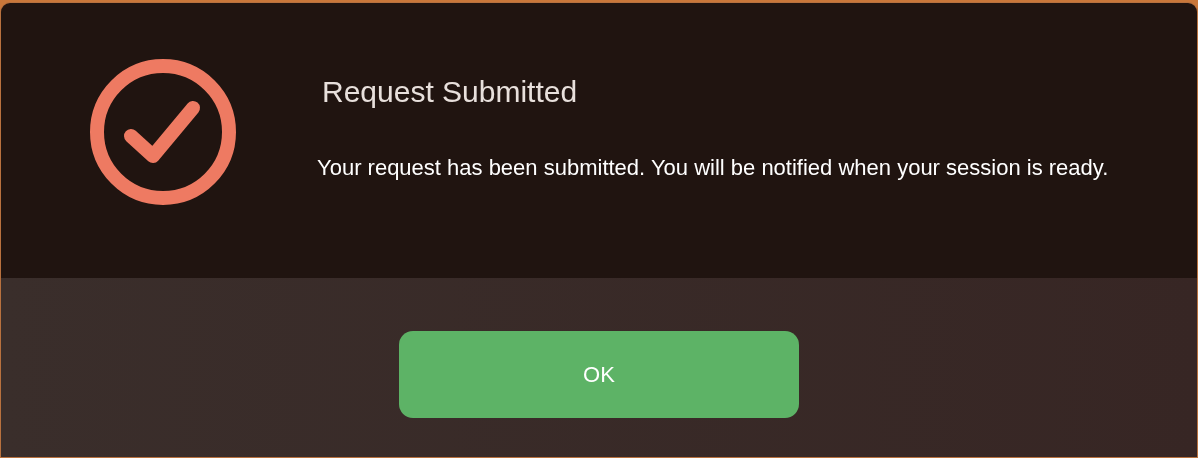 The image size is (1198, 458). I want to click on checkmark-icon, so click(163, 132).